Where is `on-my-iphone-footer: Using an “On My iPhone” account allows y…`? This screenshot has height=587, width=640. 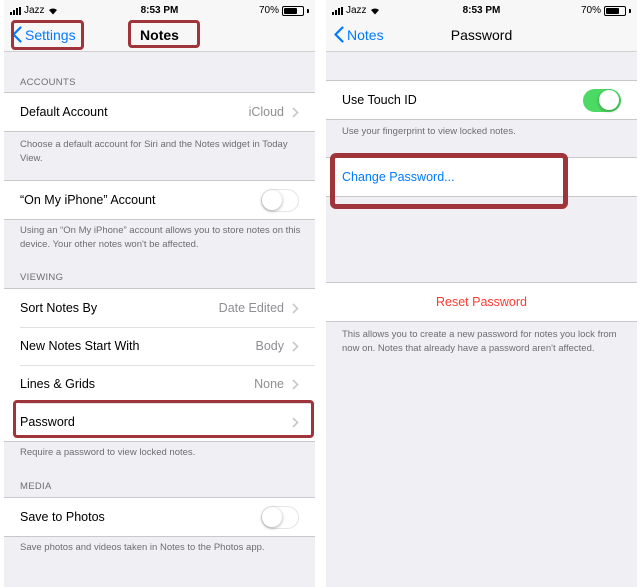
on-my-iphone-footer: Using an “On My iPhone” account allows y… is located at coordinates (160, 237).